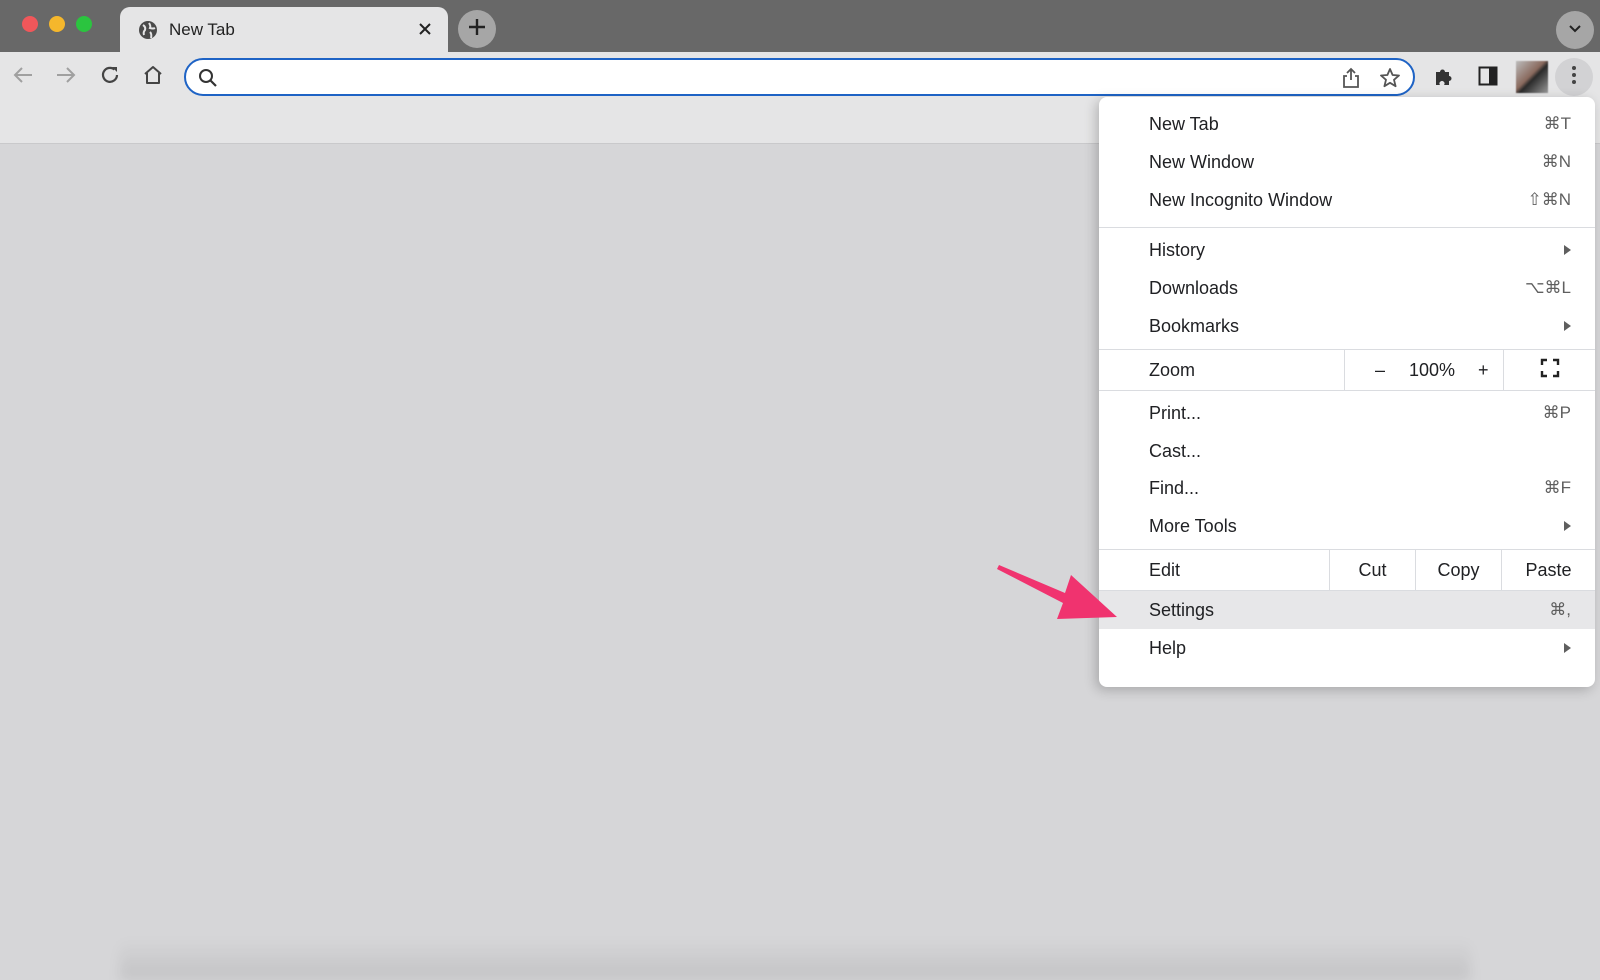 This screenshot has height=980, width=1600. What do you see at coordinates (1177, 249) in the screenshot?
I see `menu-item-label: History` at bounding box center [1177, 249].